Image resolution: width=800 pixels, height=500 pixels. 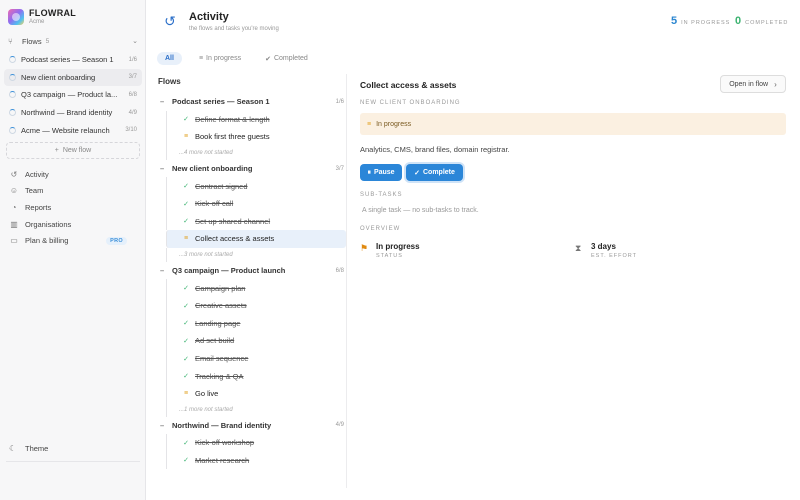 I want to click on sidebar-item-label: Reports, so click(x=38, y=207).